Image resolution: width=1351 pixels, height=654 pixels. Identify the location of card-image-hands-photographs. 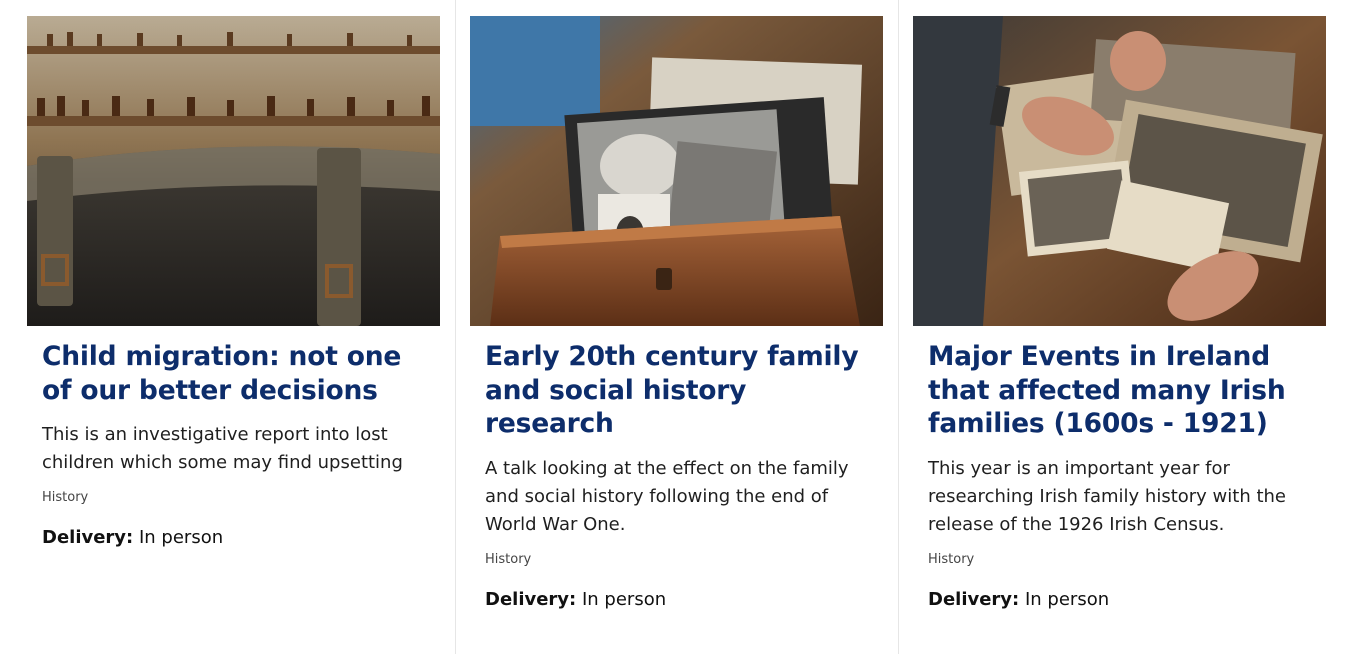
(1119, 171).